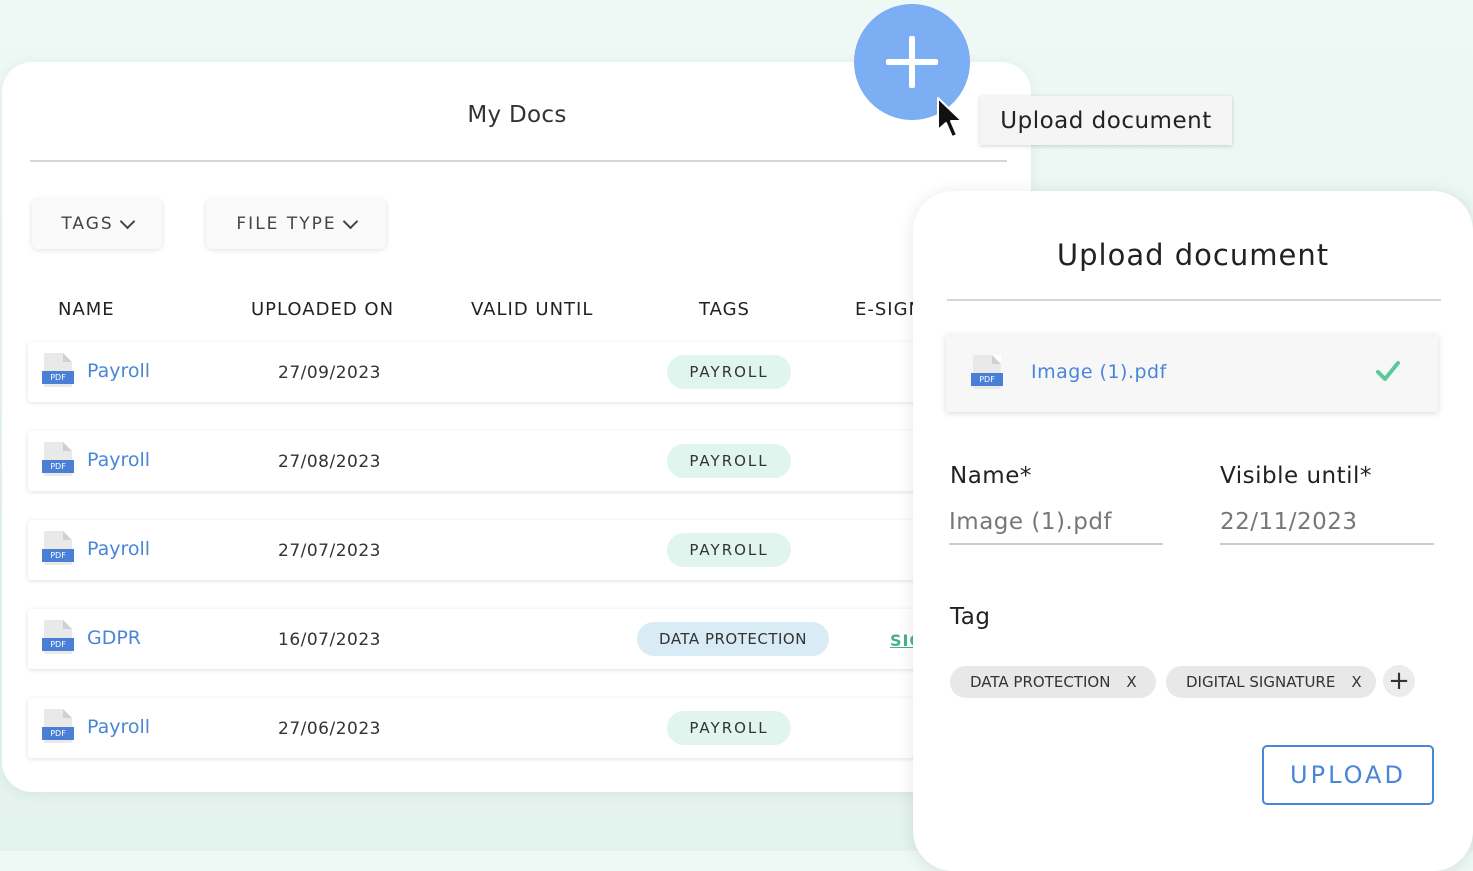  What do you see at coordinates (329, 640) in the screenshot?
I see `uploaded-date: 16/07/2023` at bounding box center [329, 640].